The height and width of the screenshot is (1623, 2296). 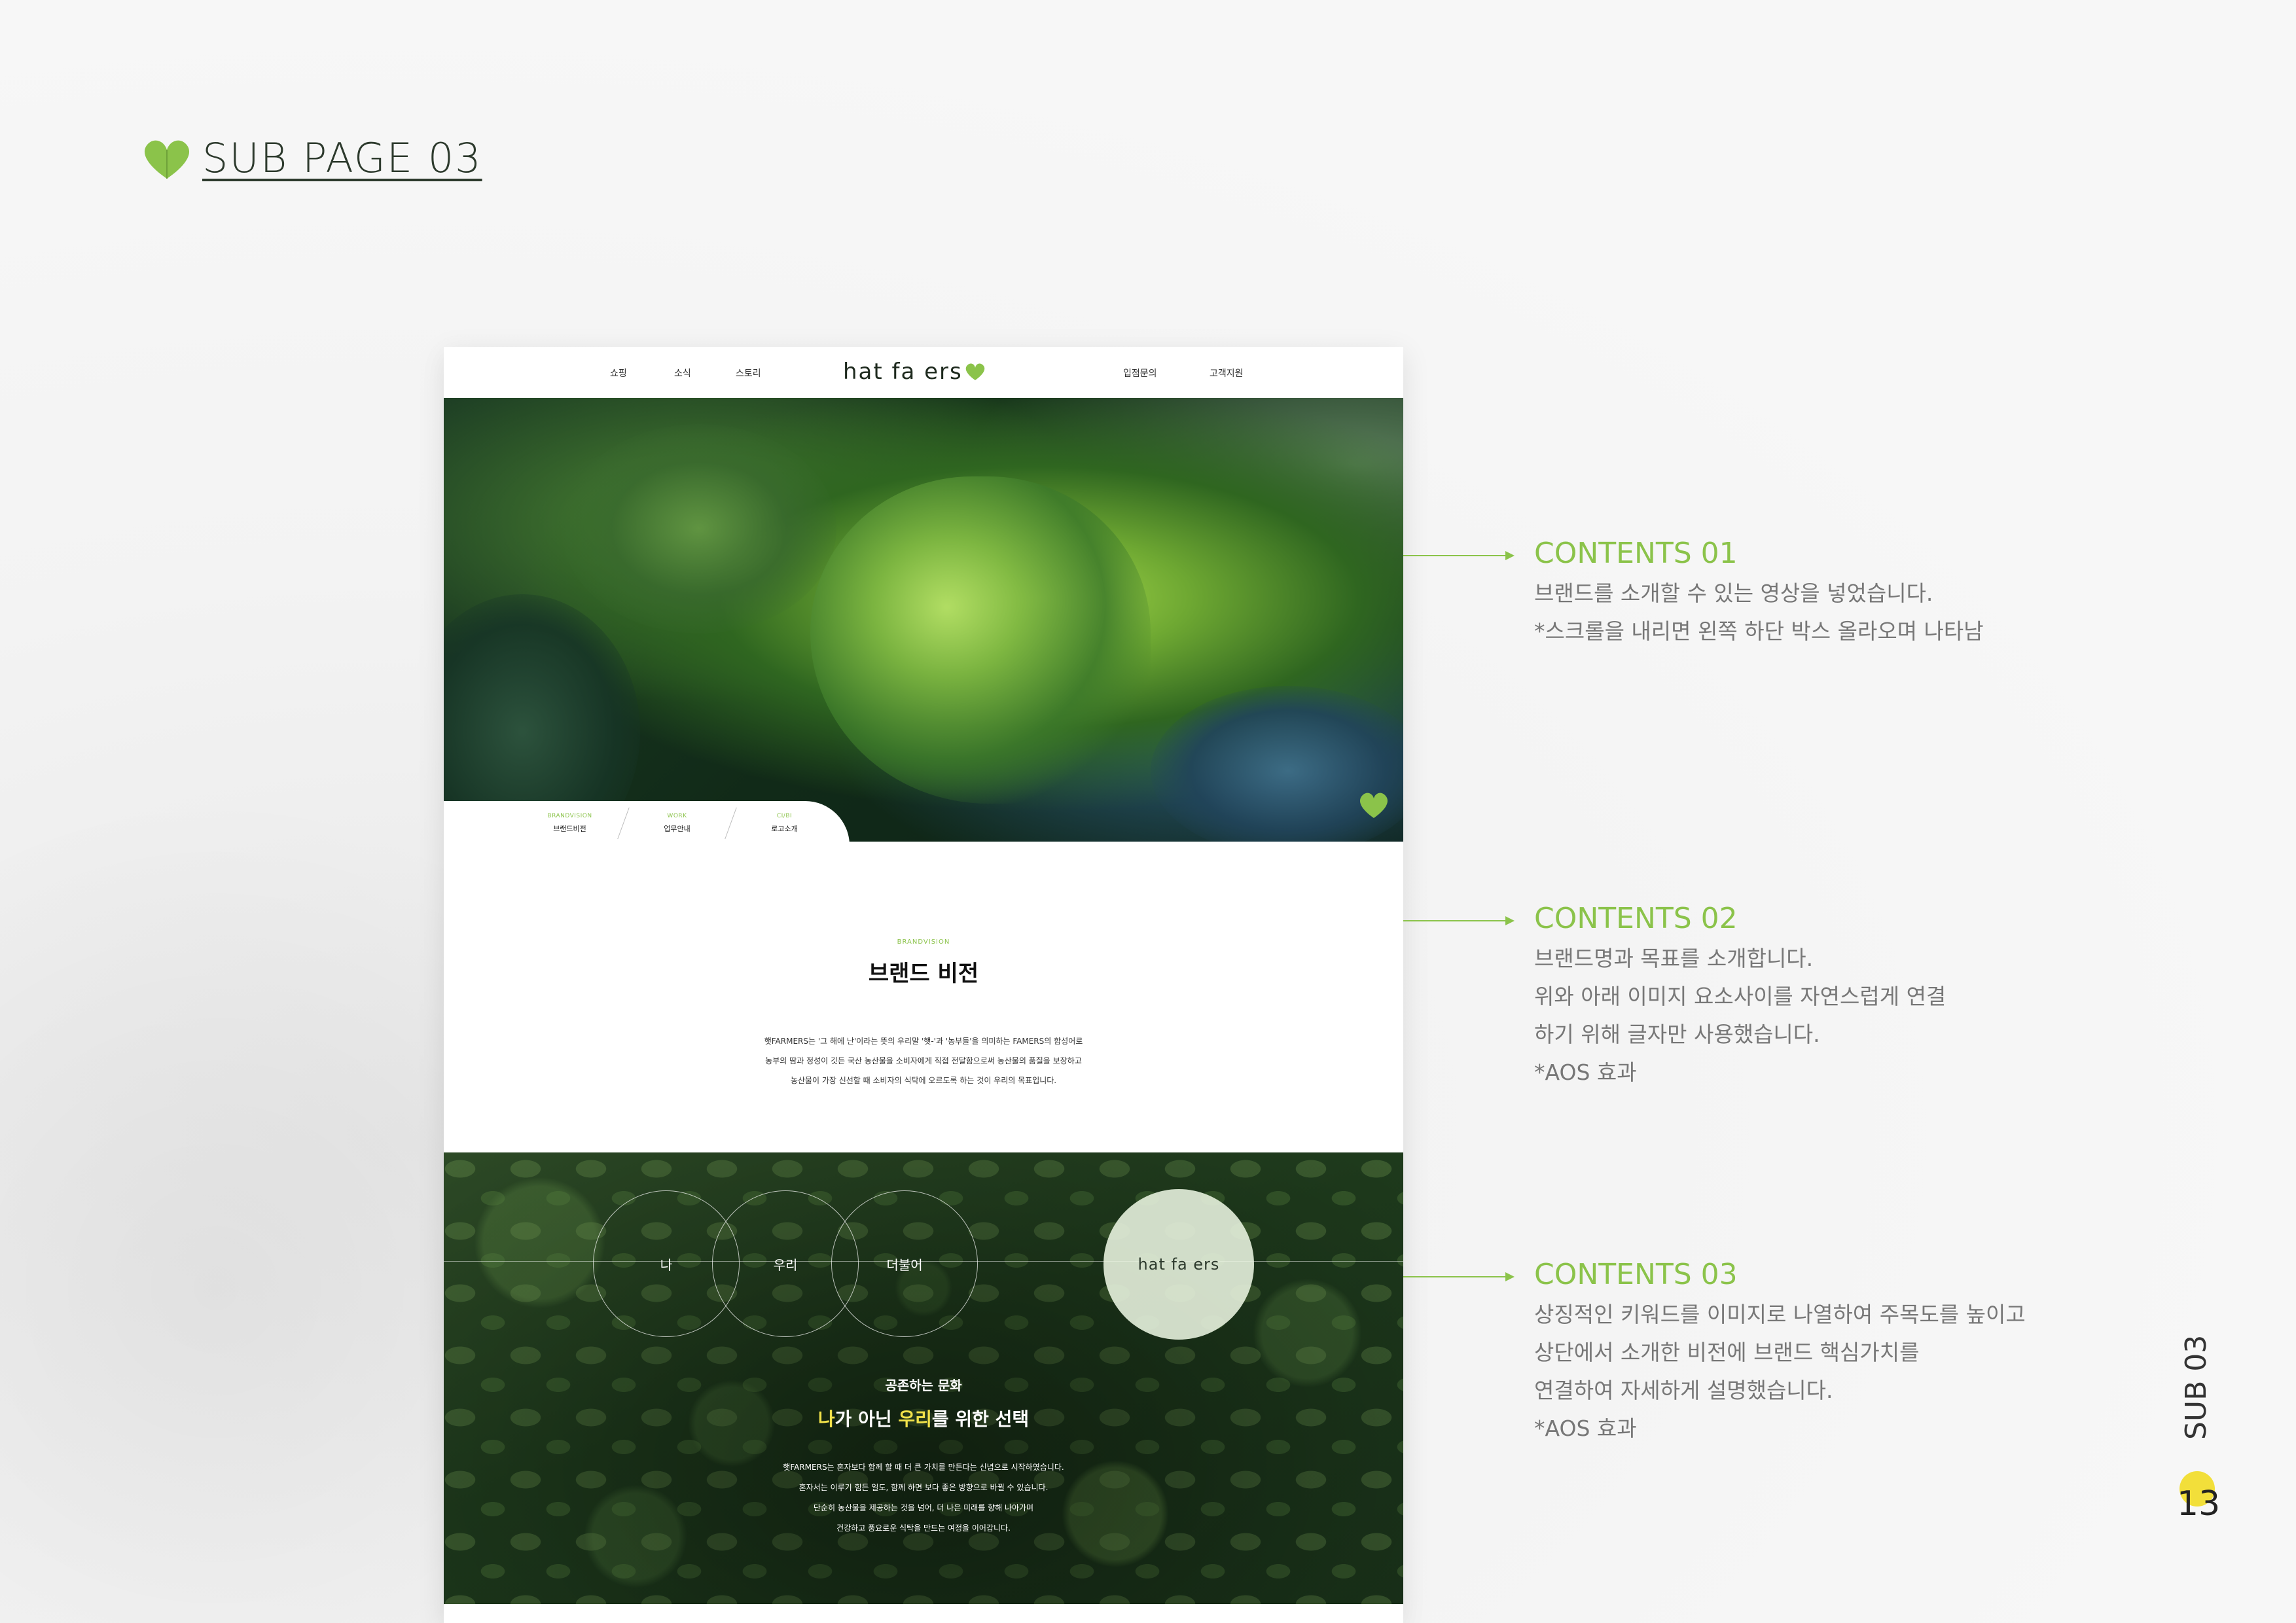 What do you see at coordinates (923, 1385) in the screenshot?
I see `values-subtitle: 공존하는 문화` at bounding box center [923, 1385].